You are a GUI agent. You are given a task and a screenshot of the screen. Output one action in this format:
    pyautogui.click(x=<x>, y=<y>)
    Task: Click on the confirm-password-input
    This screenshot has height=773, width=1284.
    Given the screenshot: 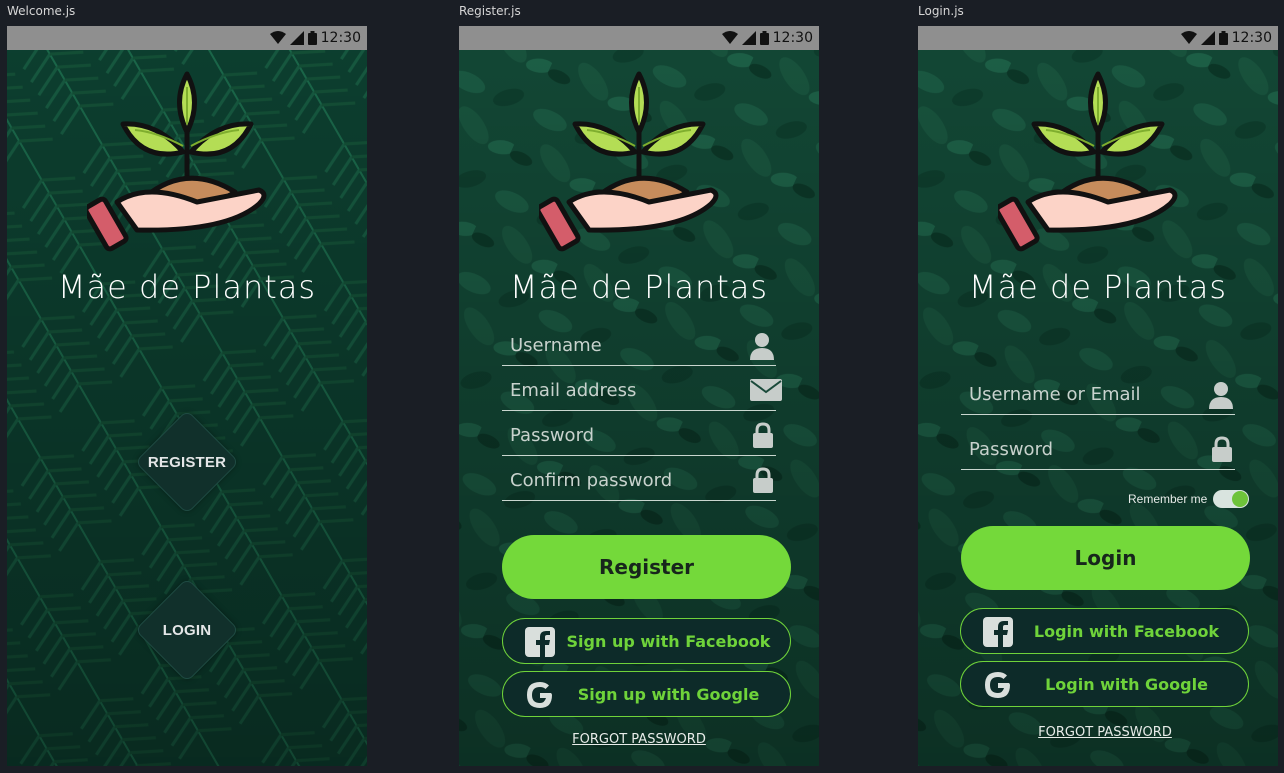 What is the action you would take?
    pyautogui.click(x=639, y=480)
    